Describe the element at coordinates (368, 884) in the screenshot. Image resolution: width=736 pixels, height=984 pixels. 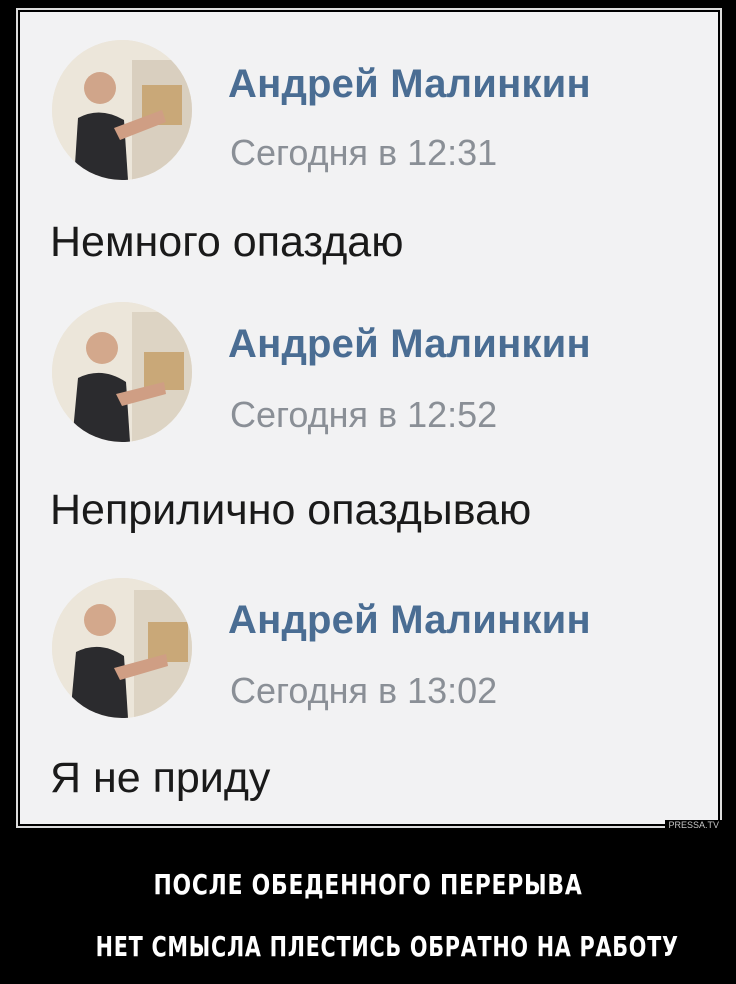
I see `caption-line-1: После обеденного перерыва` at that location.